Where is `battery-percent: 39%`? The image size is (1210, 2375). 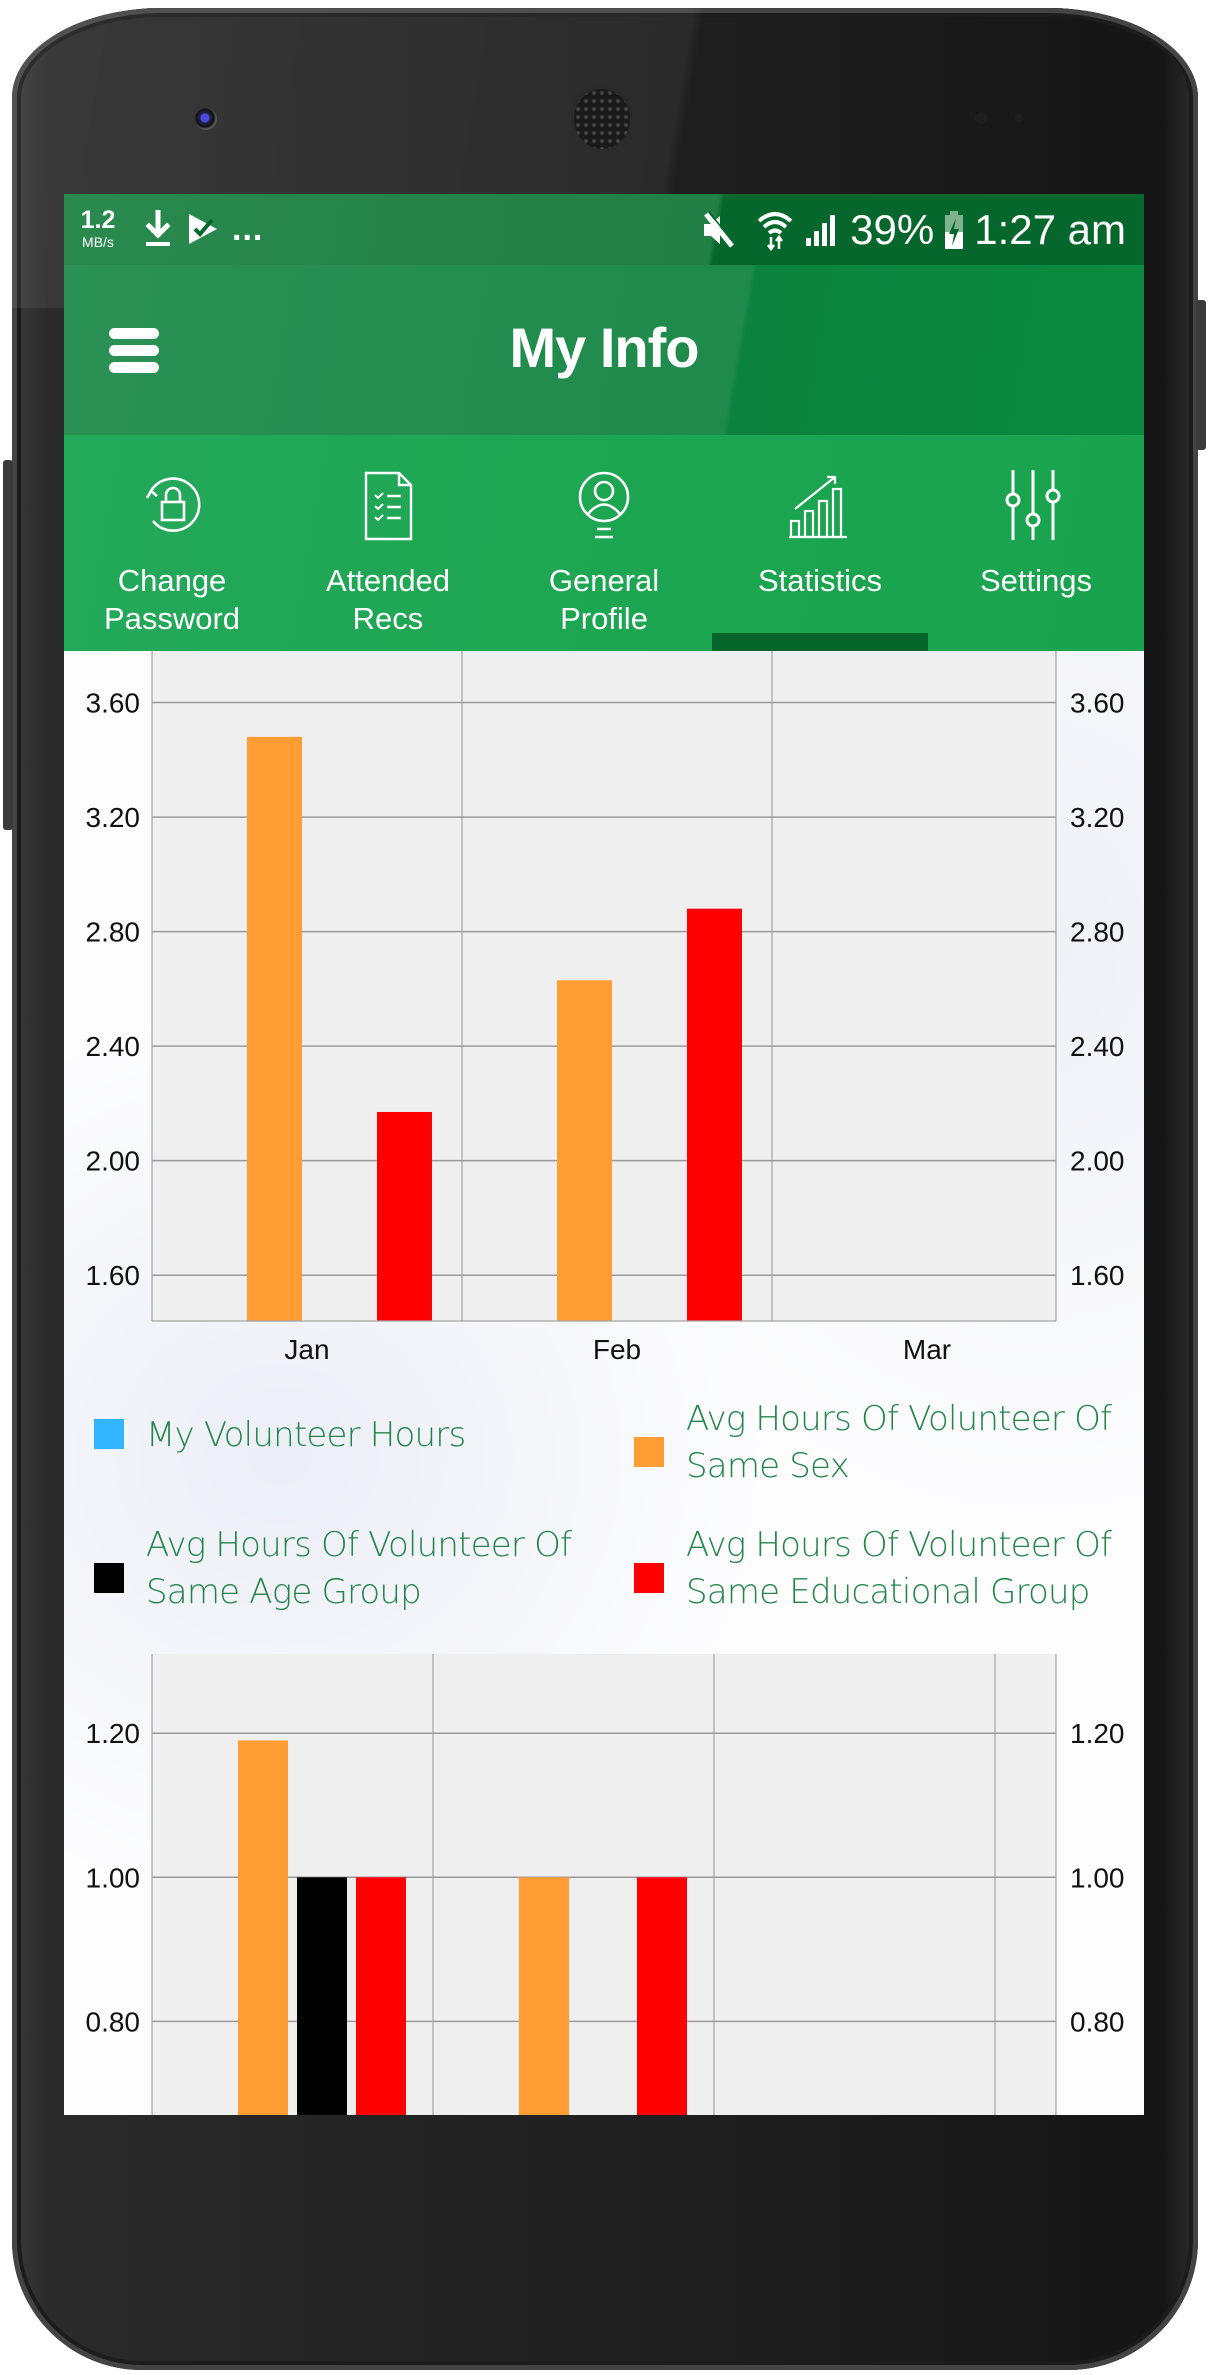
battery-percent: 39% is located at coordinates (892, 229).